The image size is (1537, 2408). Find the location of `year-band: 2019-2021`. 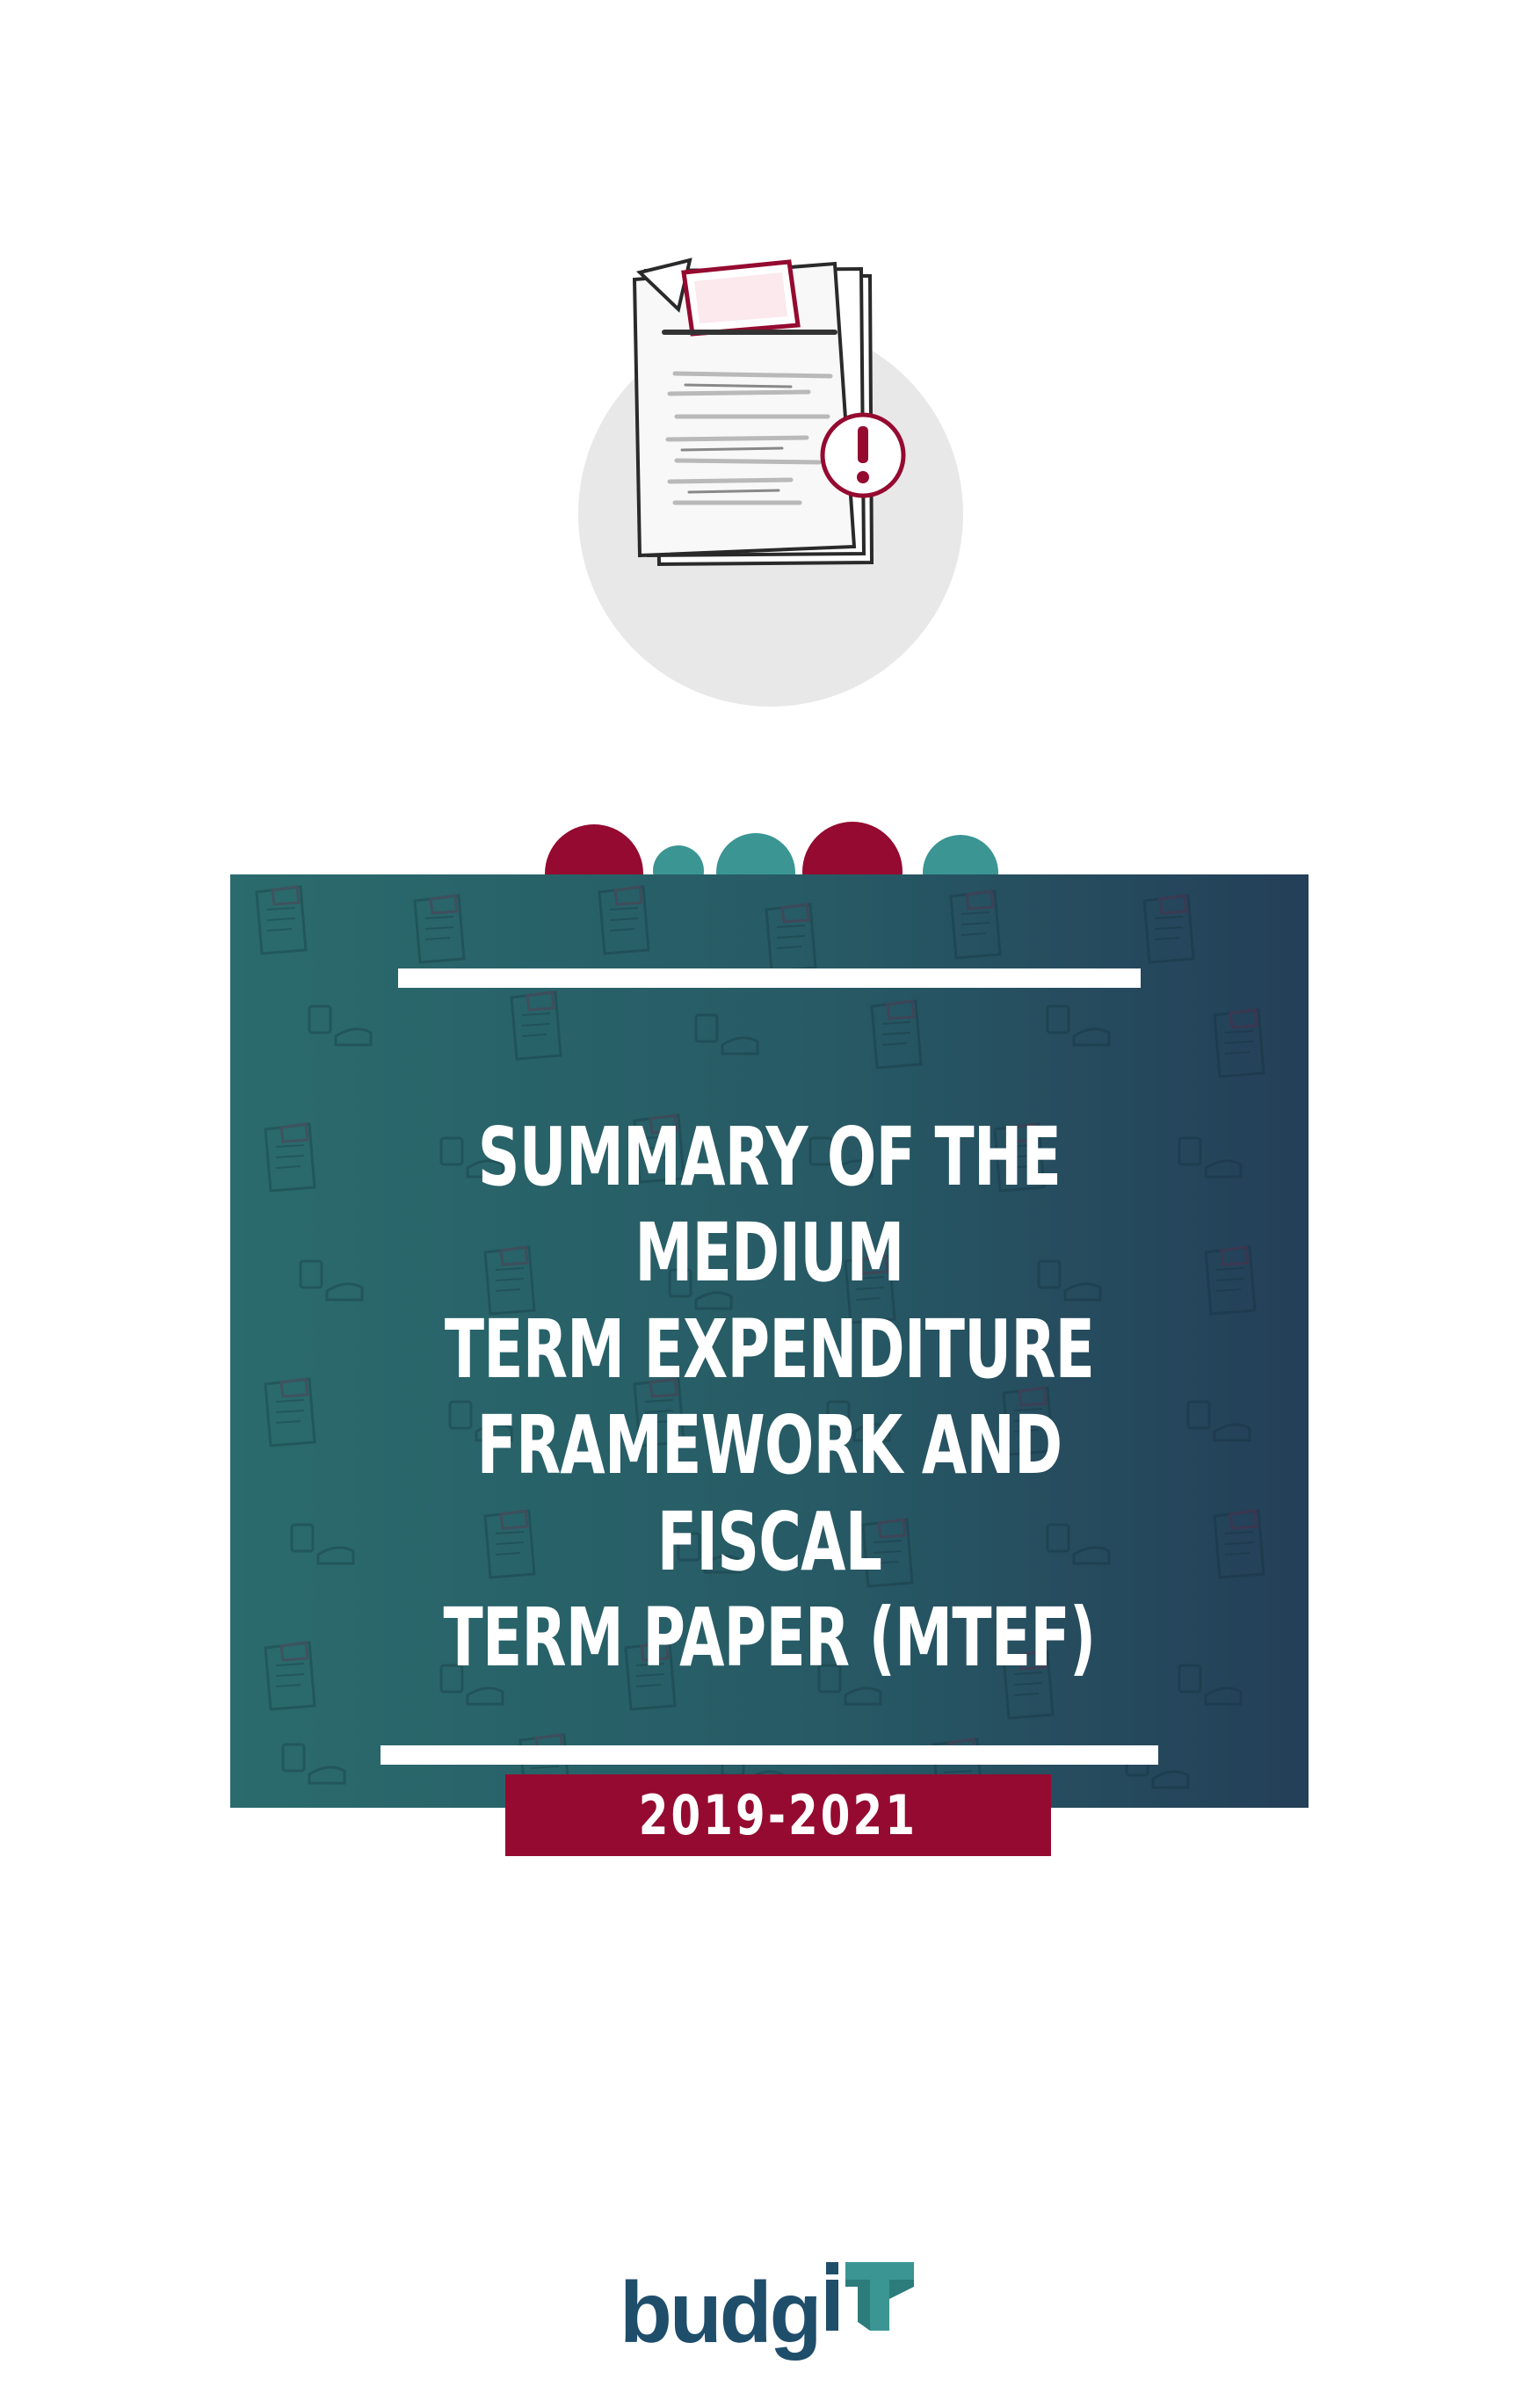

year-band: 2019-2021 is located at coordinates (778, 1815).